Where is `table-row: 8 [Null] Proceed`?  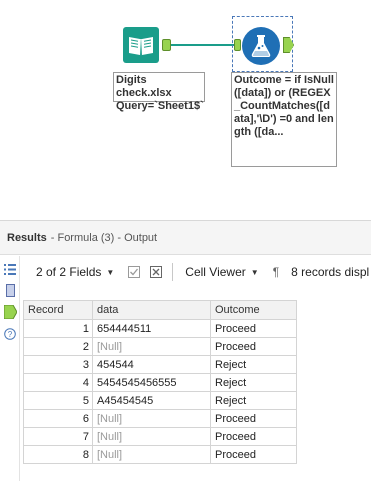 table-row: 8 [Null] Proceed is located at coordinates (160, 454).